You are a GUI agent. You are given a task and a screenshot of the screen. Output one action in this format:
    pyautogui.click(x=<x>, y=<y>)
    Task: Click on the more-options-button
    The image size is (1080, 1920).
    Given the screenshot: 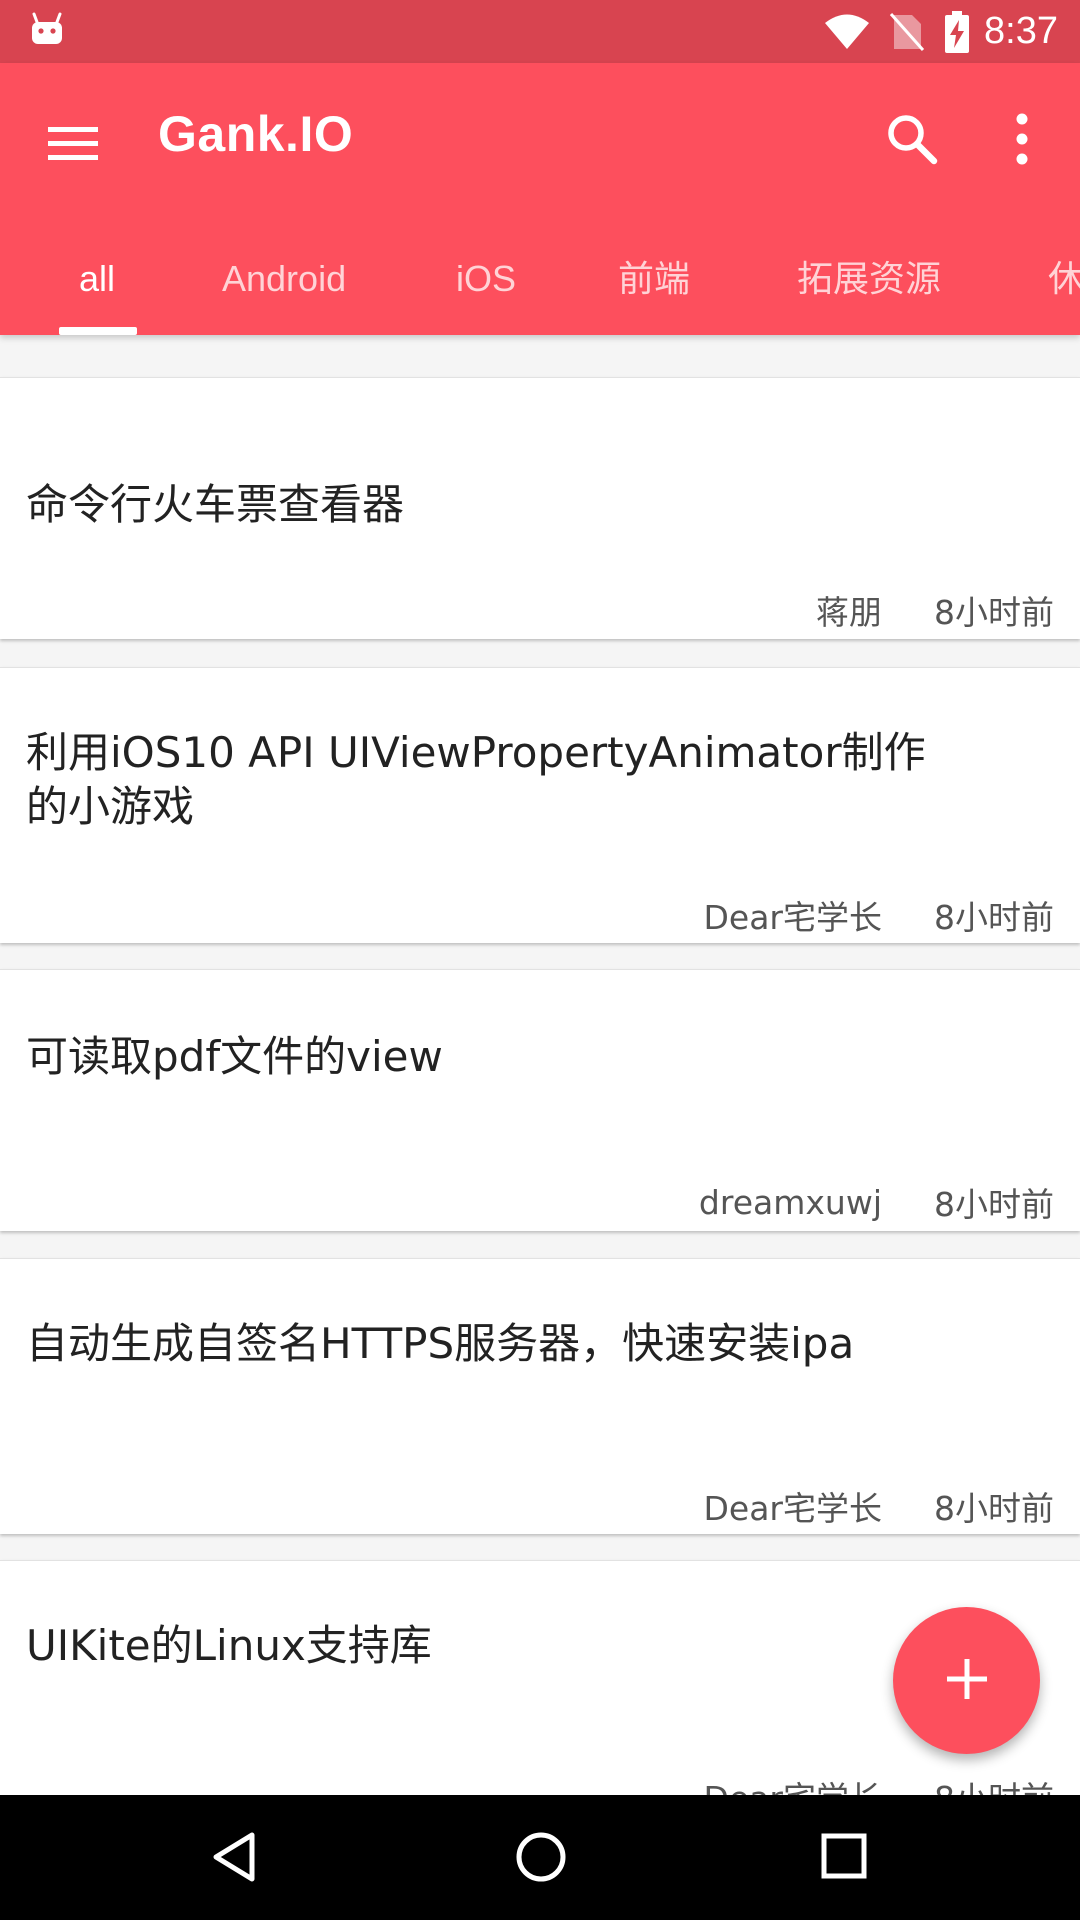 What is the action you would take?
    pyautogui.click(x=1022, y=139)
    